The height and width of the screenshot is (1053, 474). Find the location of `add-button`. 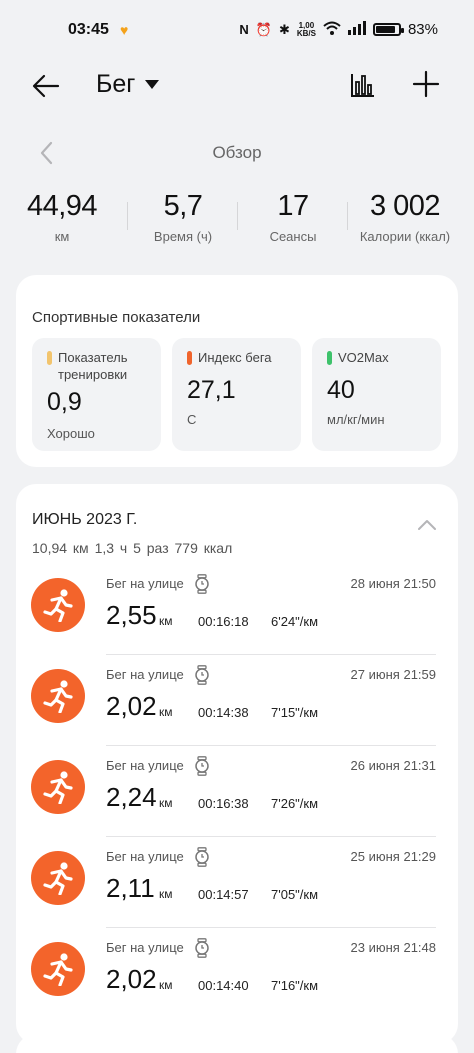

add-button is located at coordinates (426, 84).